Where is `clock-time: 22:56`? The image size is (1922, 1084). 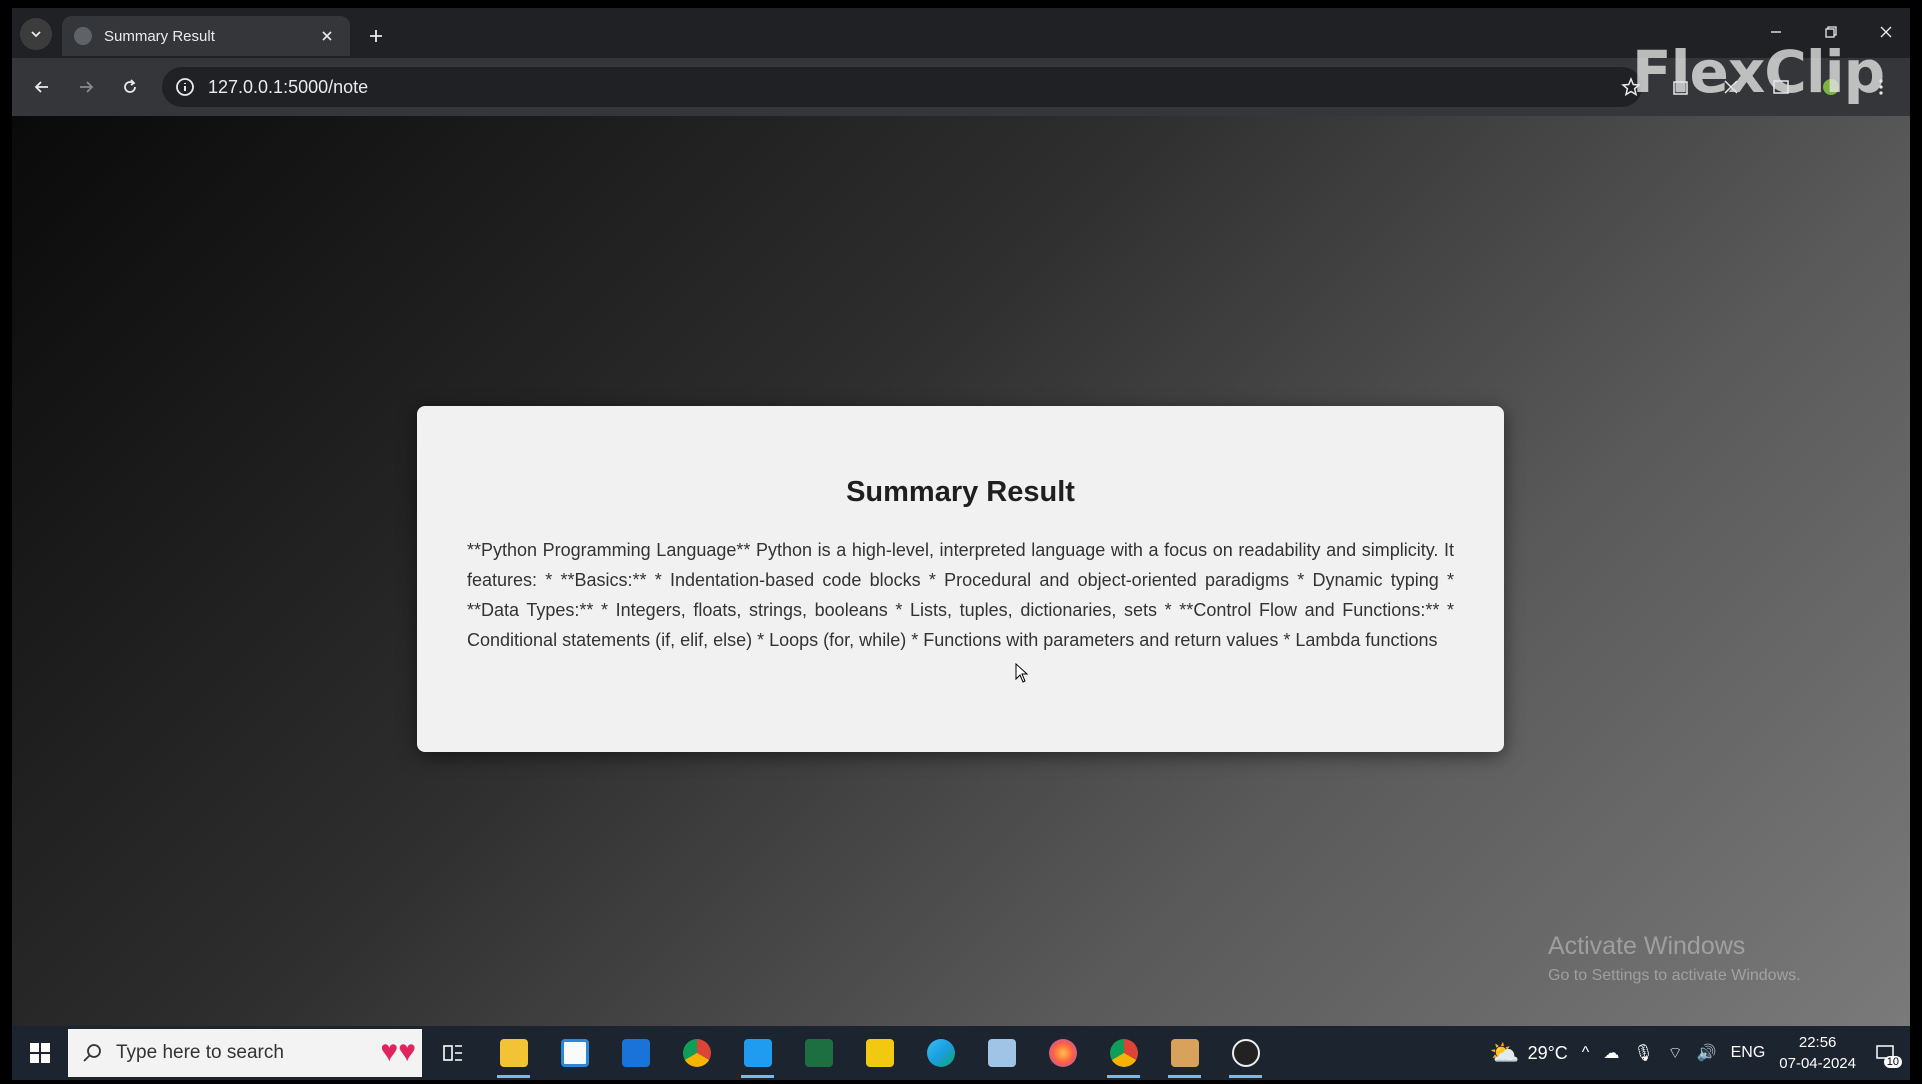
clock-time: 22:56 is located at coordinates (1817, 1042).